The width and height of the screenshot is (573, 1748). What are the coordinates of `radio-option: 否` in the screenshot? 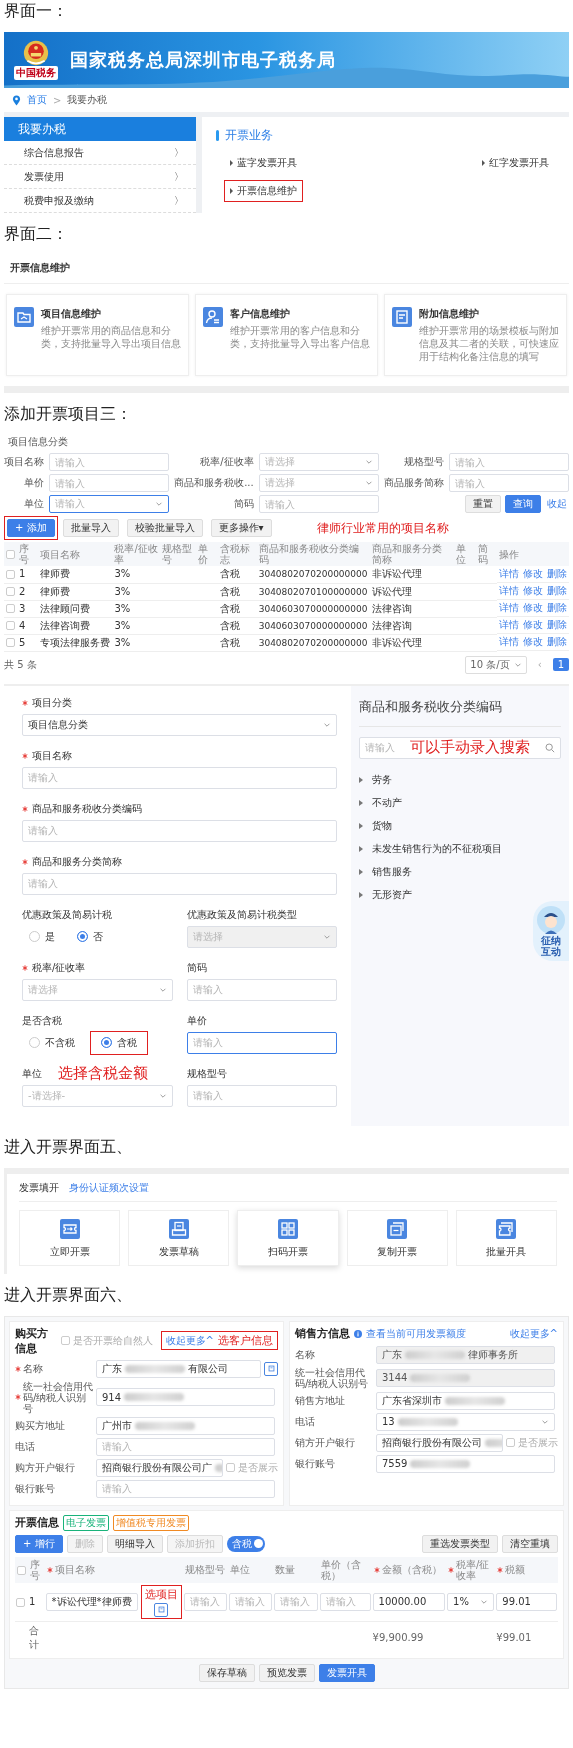 It's located at (90, 936).